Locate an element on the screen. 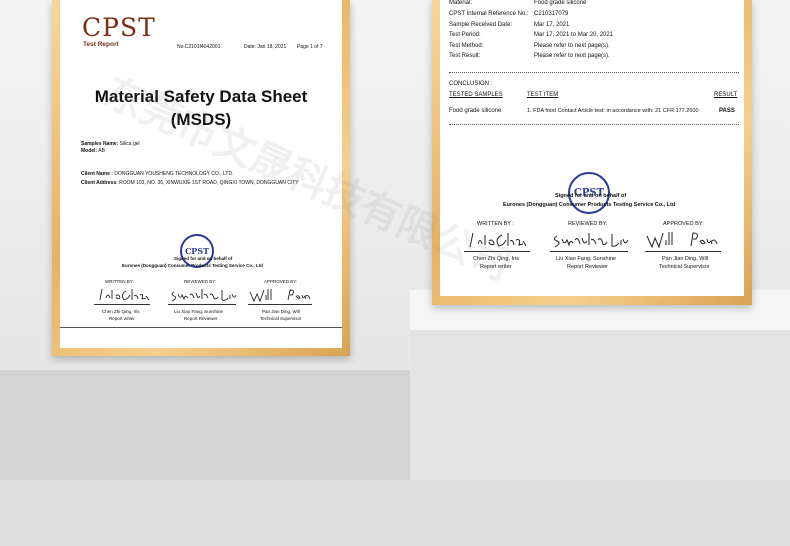 The width and height of the screenshot is (790, 546). col-result: RESULT is located at coordinates (726, 95).